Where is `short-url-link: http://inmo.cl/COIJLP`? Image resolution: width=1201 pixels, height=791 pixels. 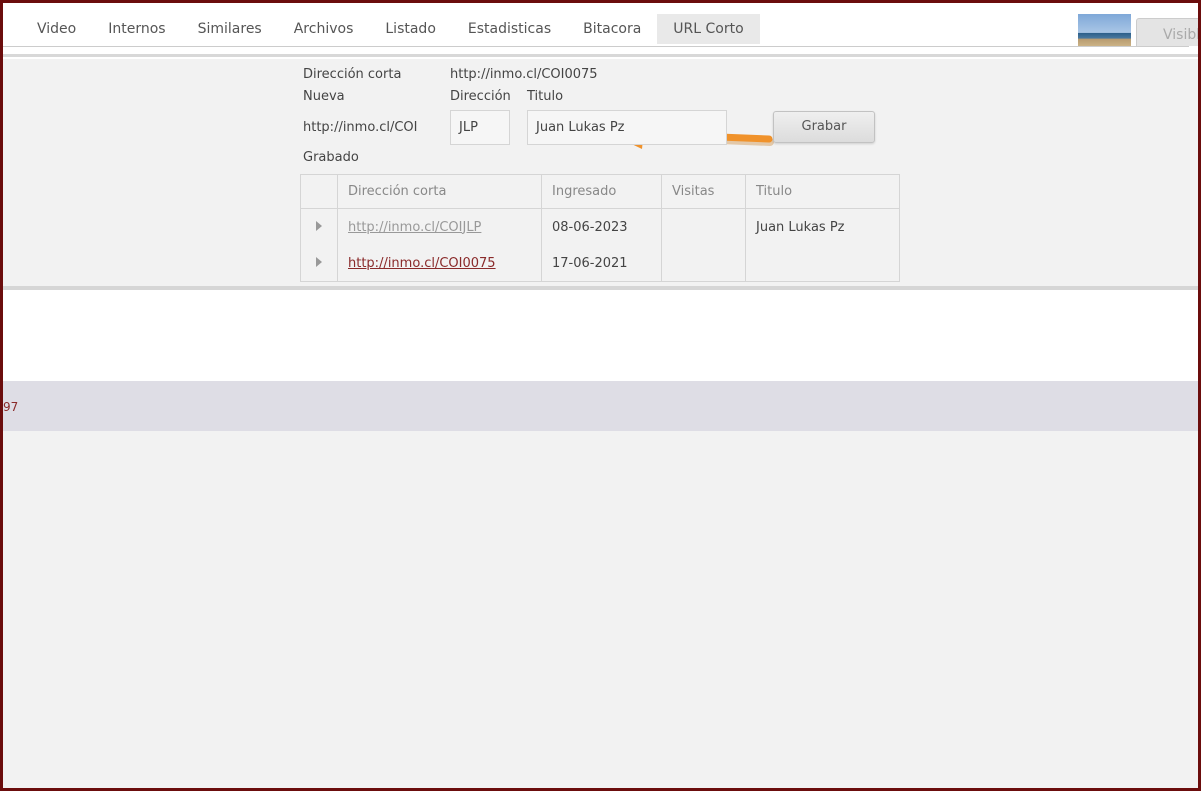
short-url-link: http://inmo.cl/COIJLP is located at coordinates (414, 227).